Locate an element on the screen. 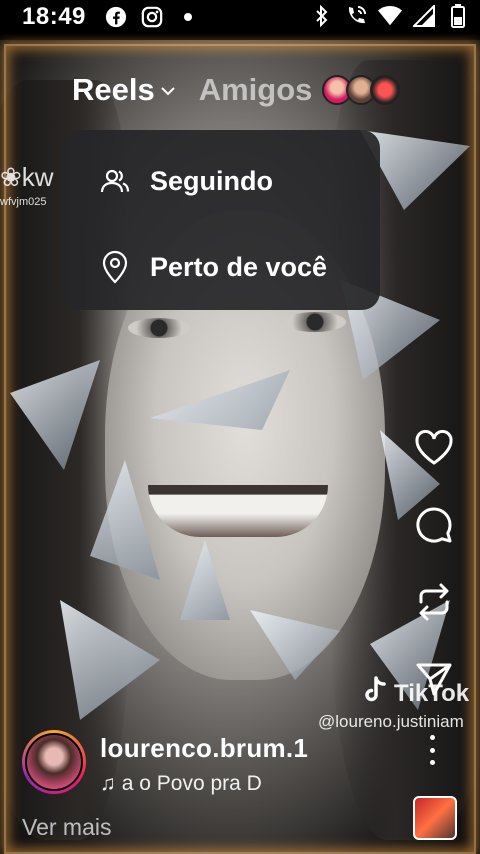  comment-button is located at coordinates (434, 527).